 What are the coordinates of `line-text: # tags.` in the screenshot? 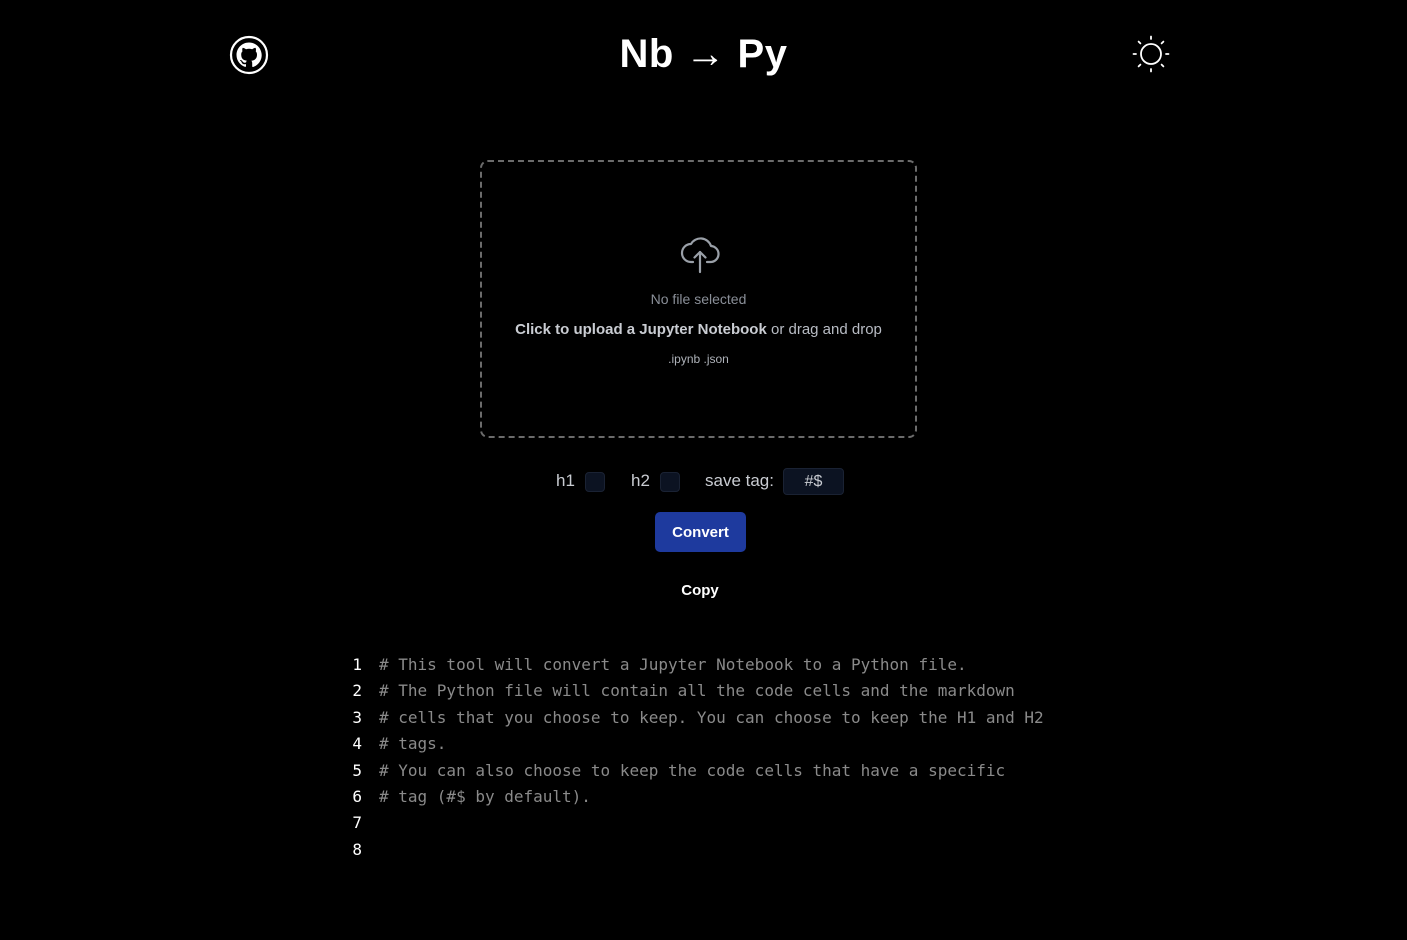 It's located at (413, 744).